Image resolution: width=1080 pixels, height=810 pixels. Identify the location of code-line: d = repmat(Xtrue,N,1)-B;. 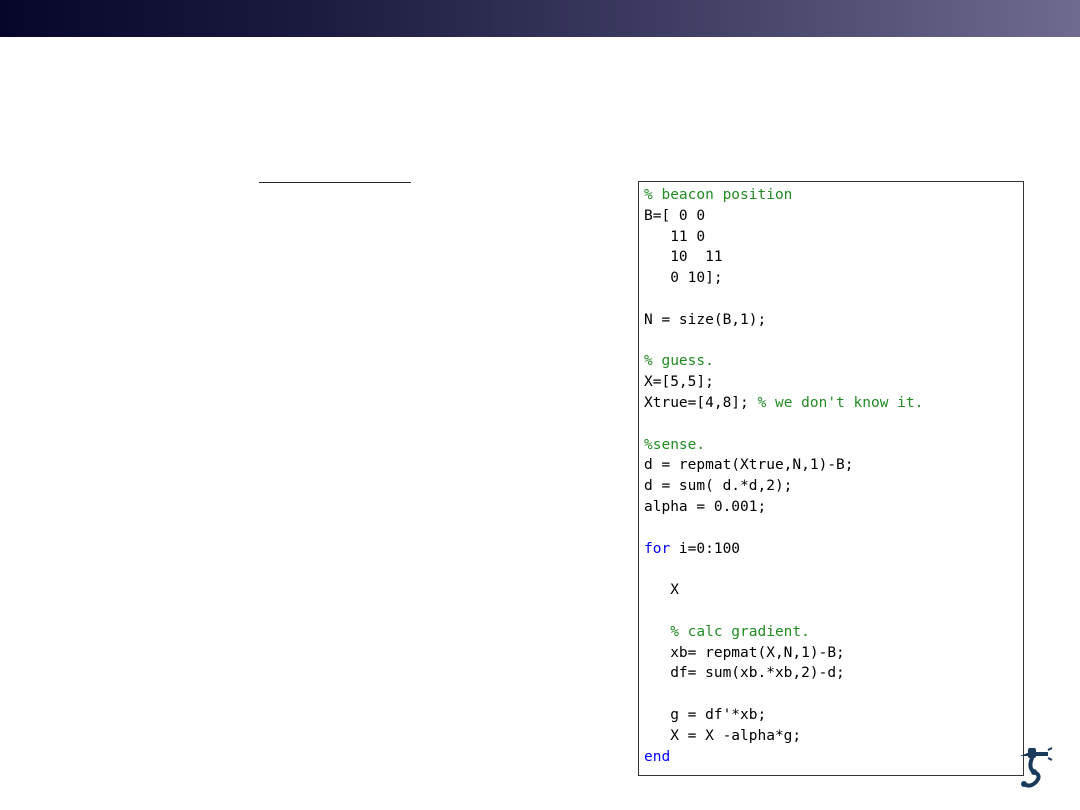
(833, 465).